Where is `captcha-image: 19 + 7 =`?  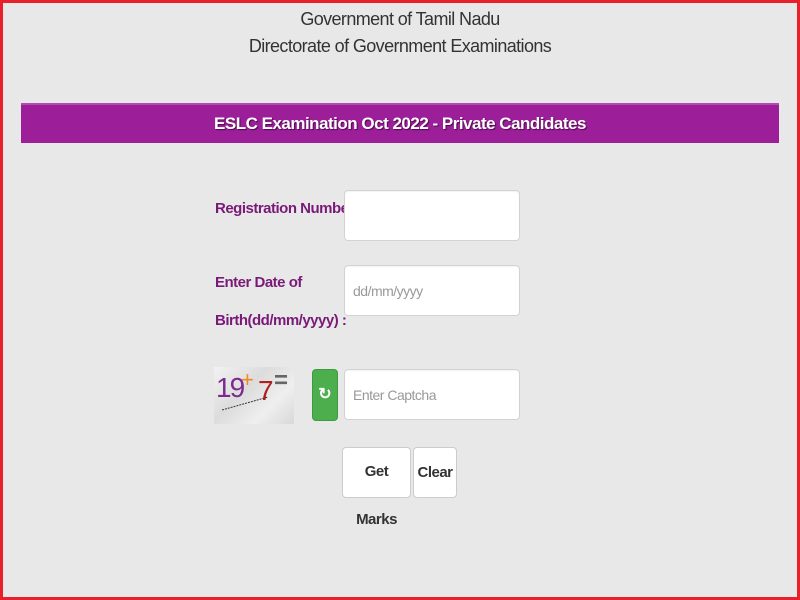 captcha-image: 19 + 7 = is located at coordinates (254, 395).